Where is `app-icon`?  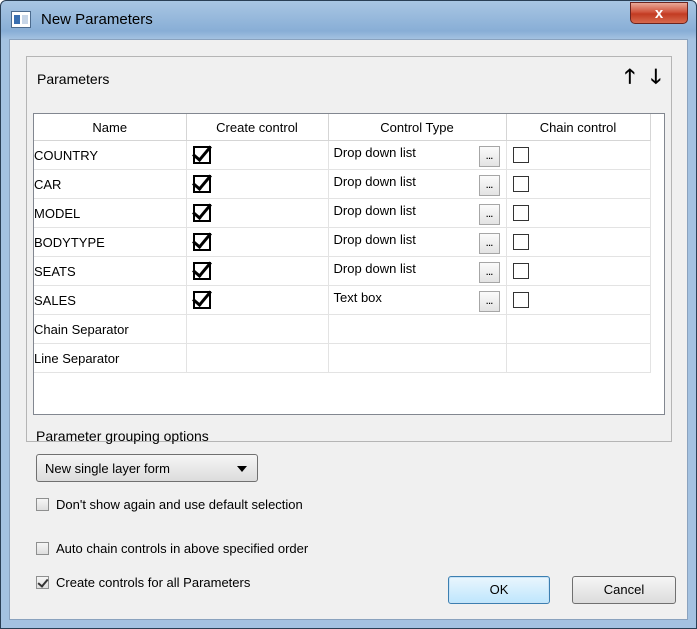
app-icon is located at coordinates (21, 19).